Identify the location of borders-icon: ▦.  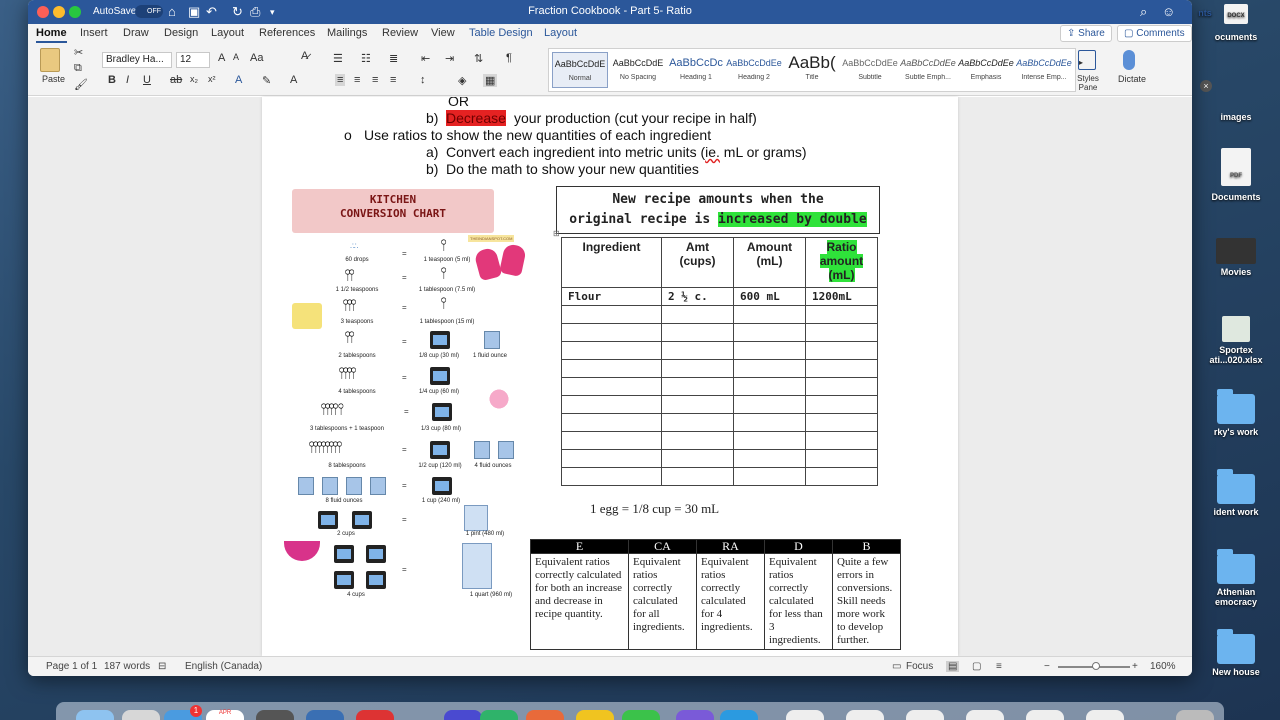
(490, 80).